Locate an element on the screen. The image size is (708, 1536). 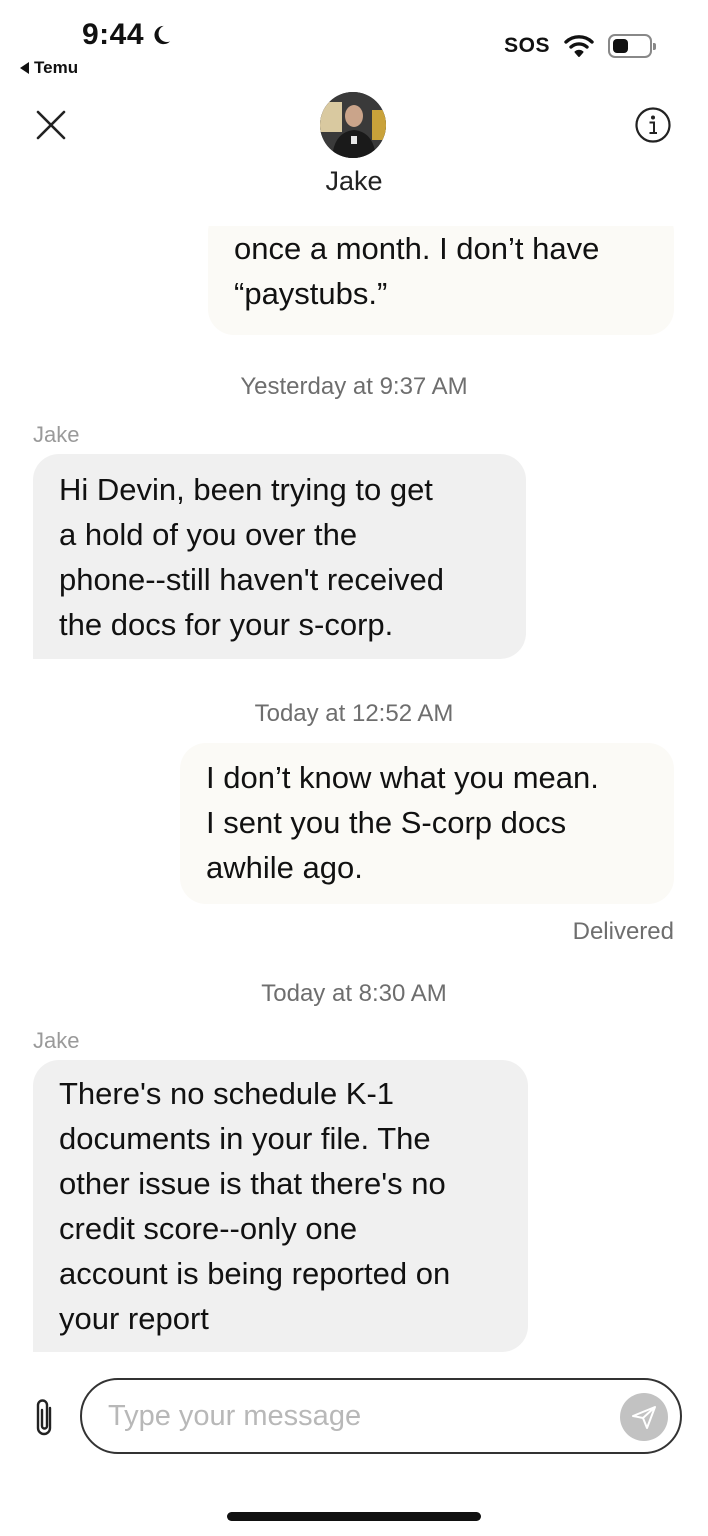
back-to-app-link: Temu is located at coordinates (49, 68).